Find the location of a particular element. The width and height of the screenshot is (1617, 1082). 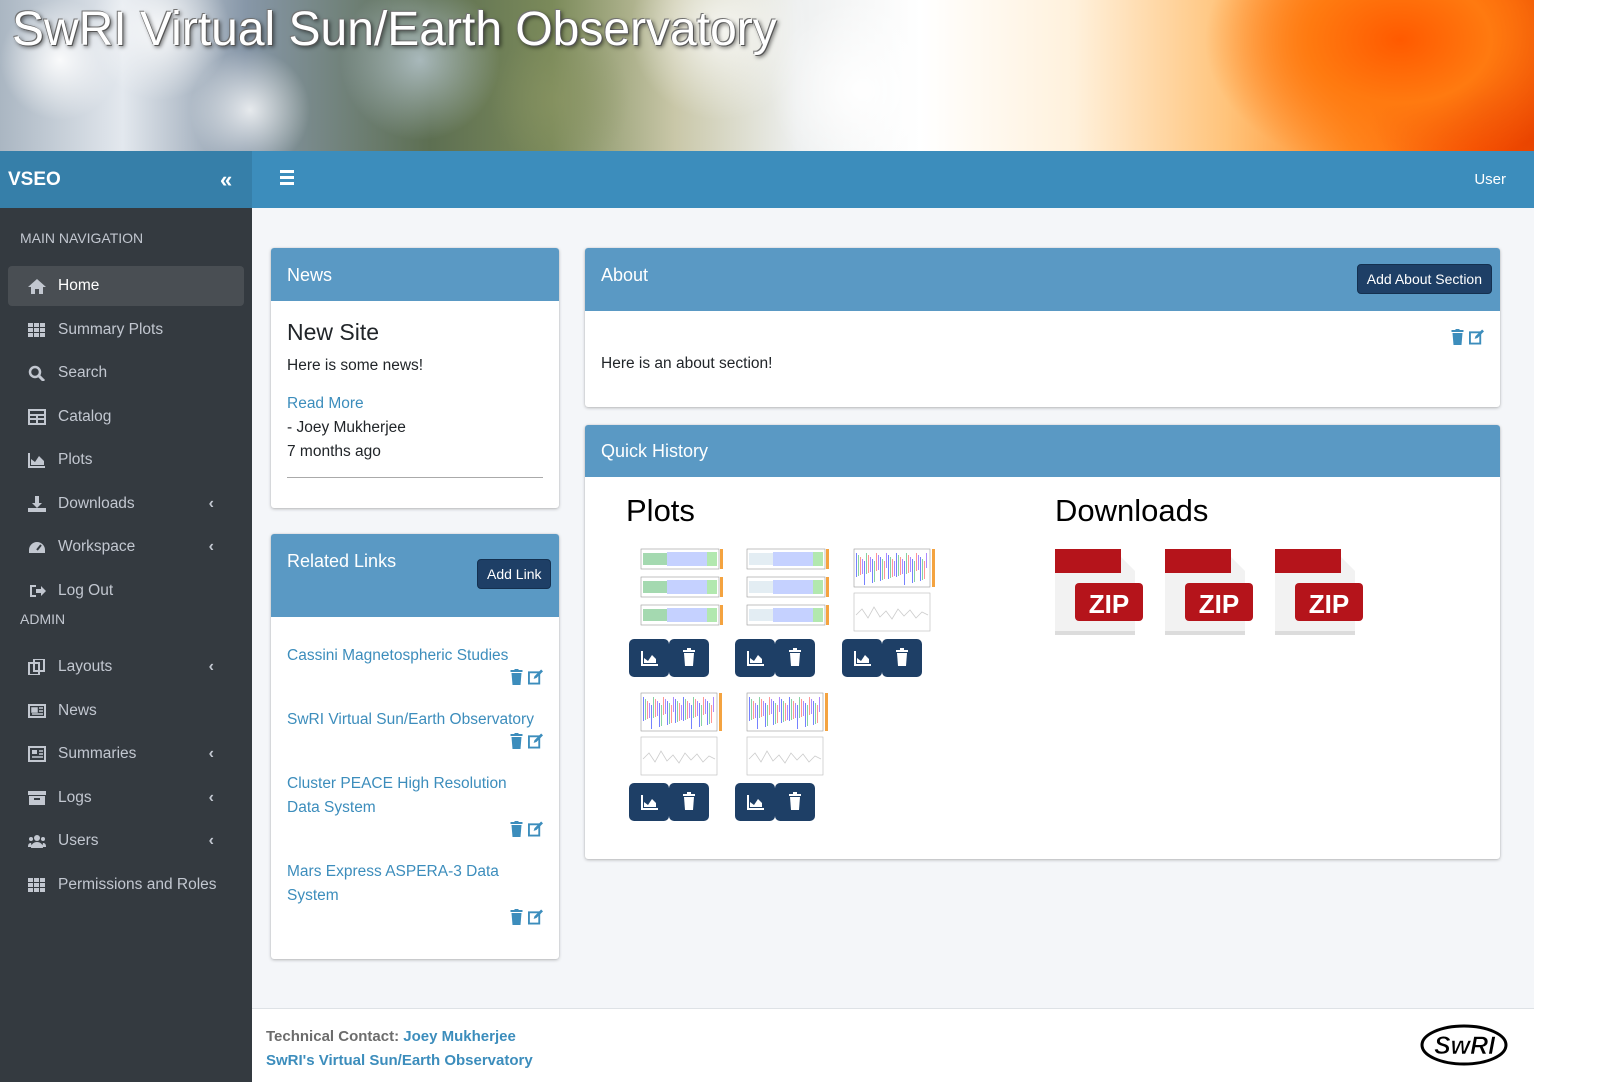

sidebar-item-users: Users ‹ is located at coordinates (126, 841).